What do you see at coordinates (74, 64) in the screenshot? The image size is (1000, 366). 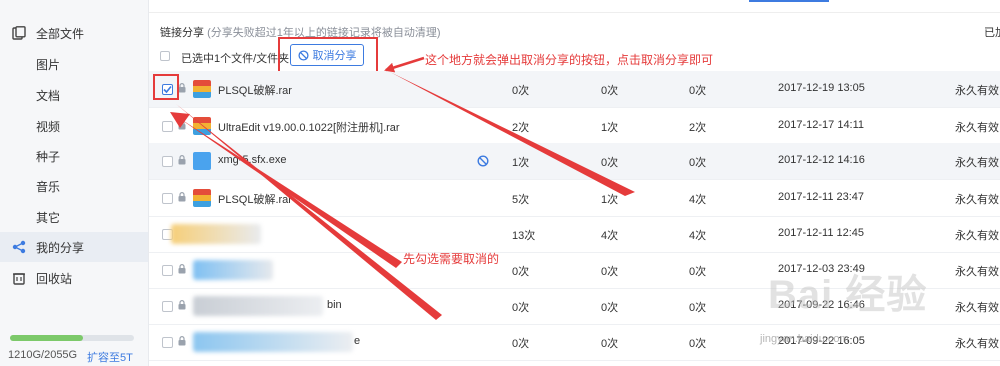 I see `sidebar-item-images: 图片` at bounding box center [74, 64].